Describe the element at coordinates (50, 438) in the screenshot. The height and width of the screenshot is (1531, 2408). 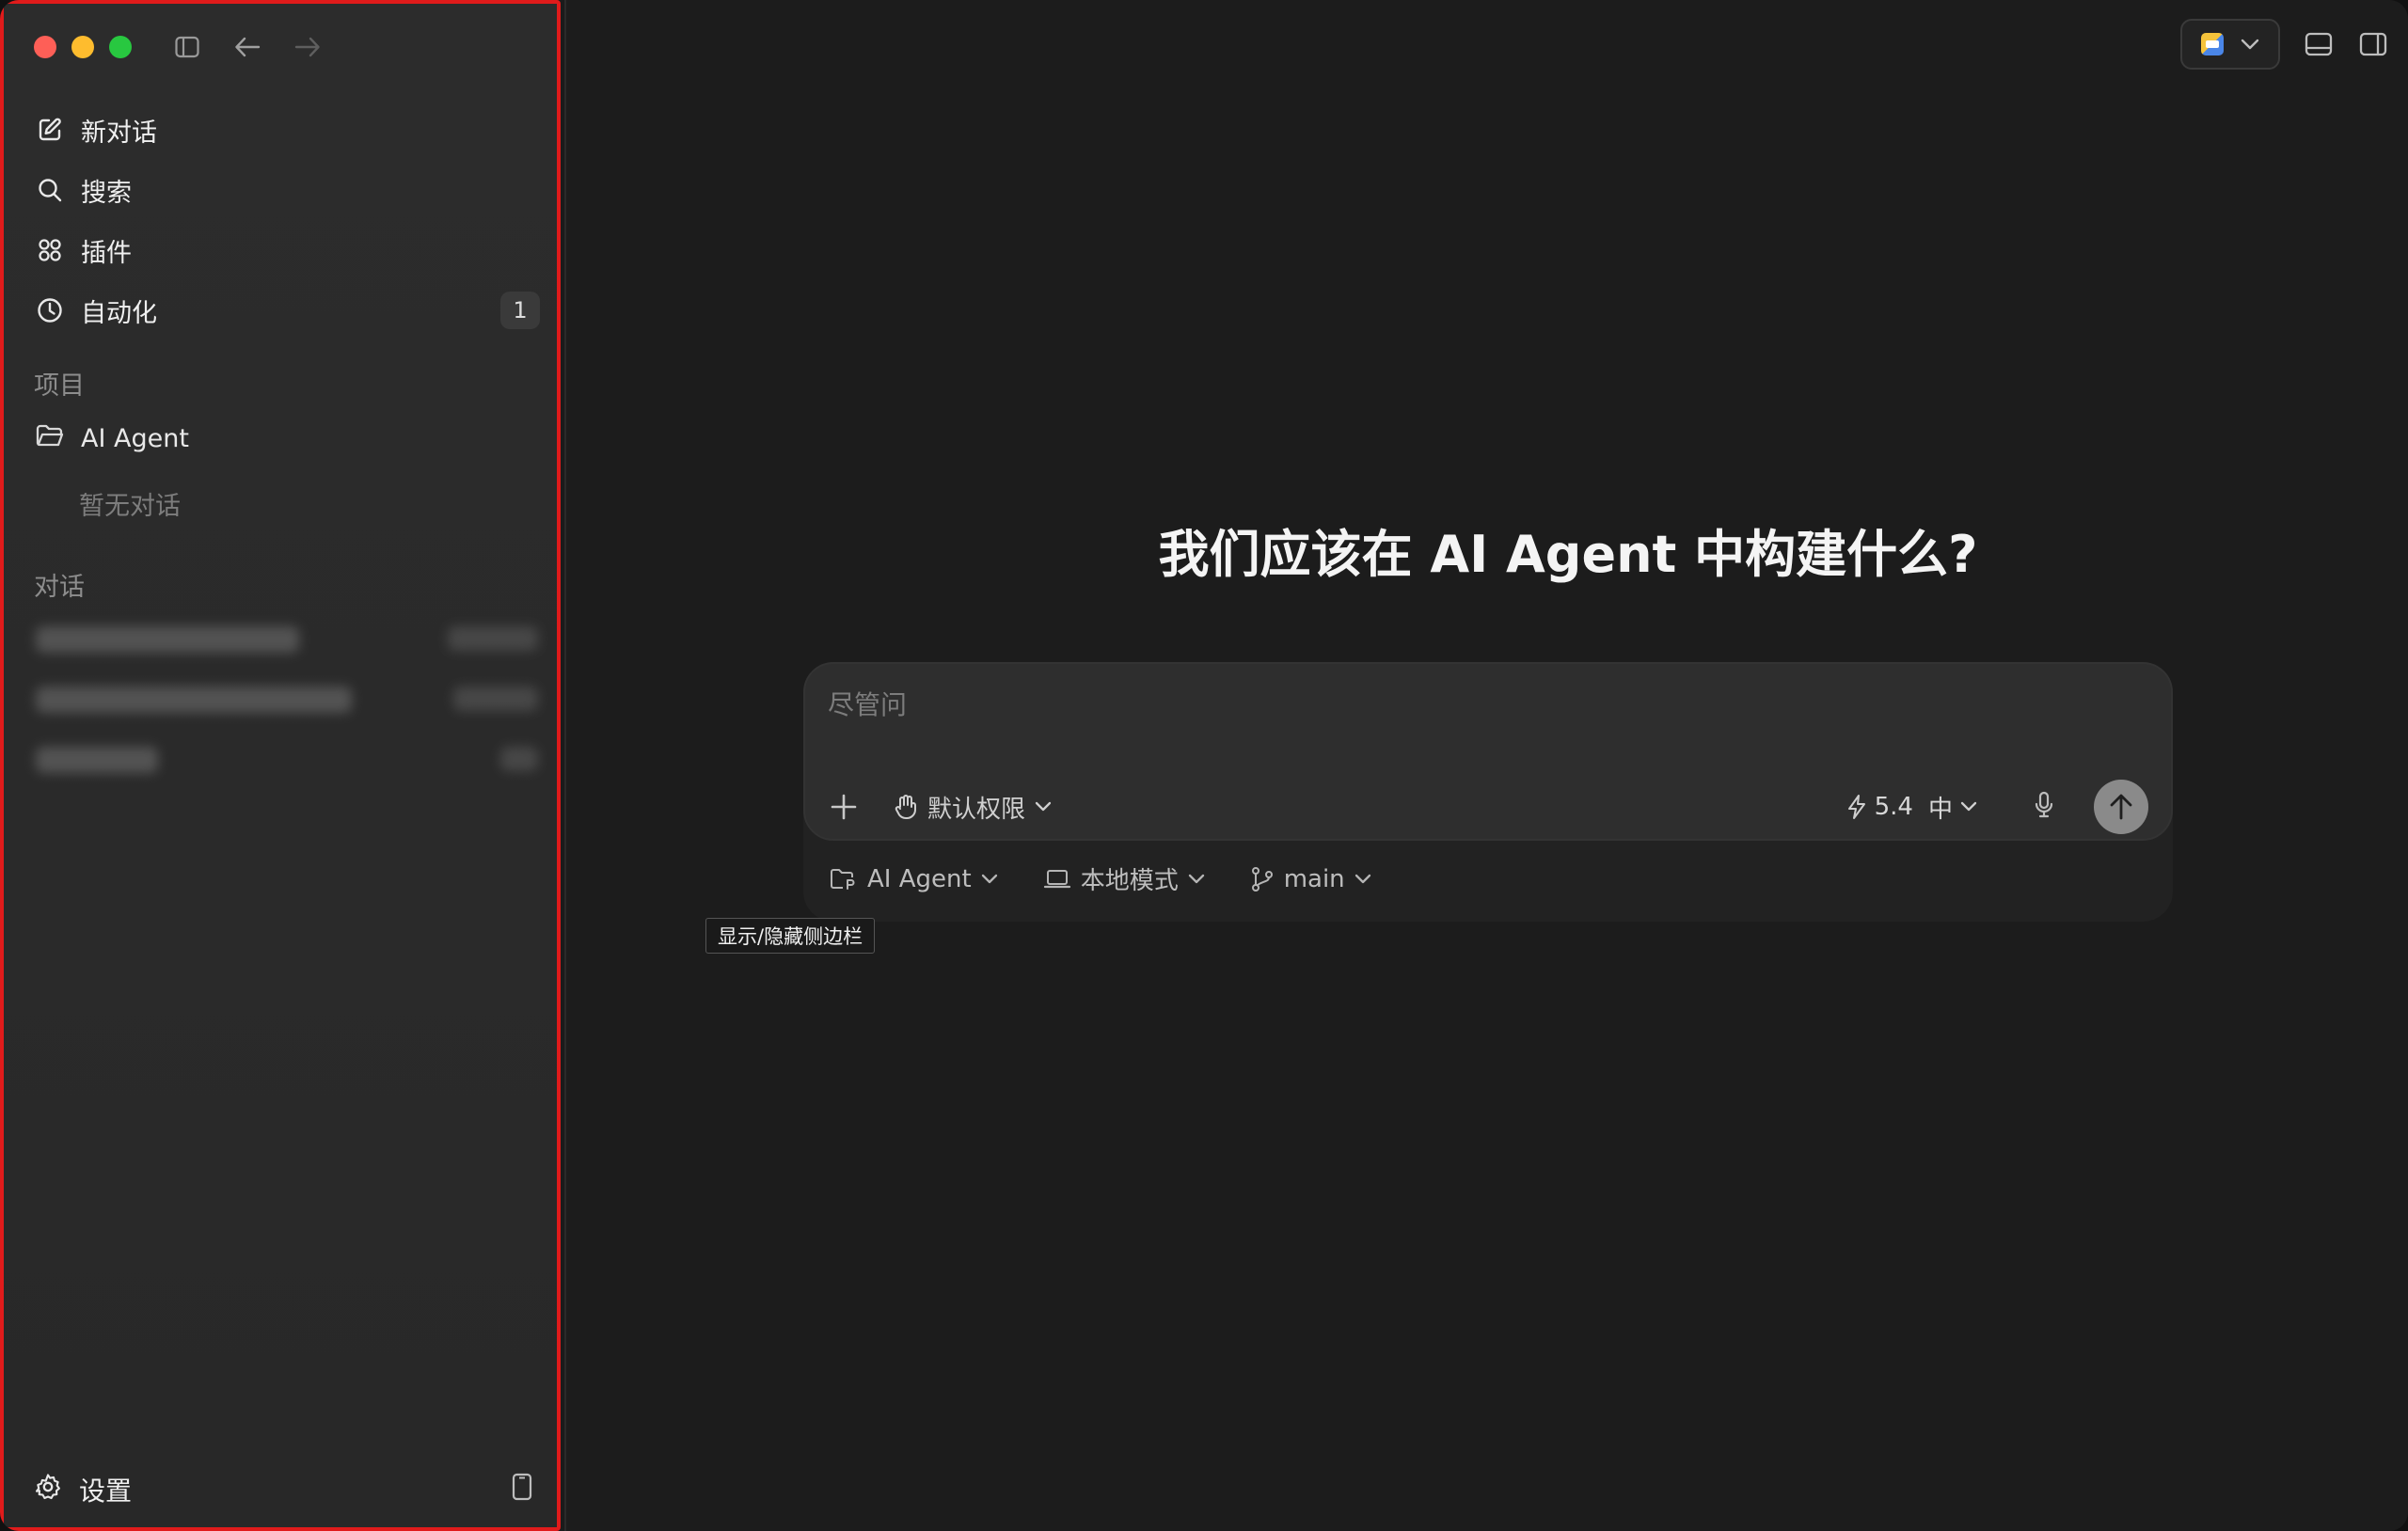
I see `folder-icon` at that location.